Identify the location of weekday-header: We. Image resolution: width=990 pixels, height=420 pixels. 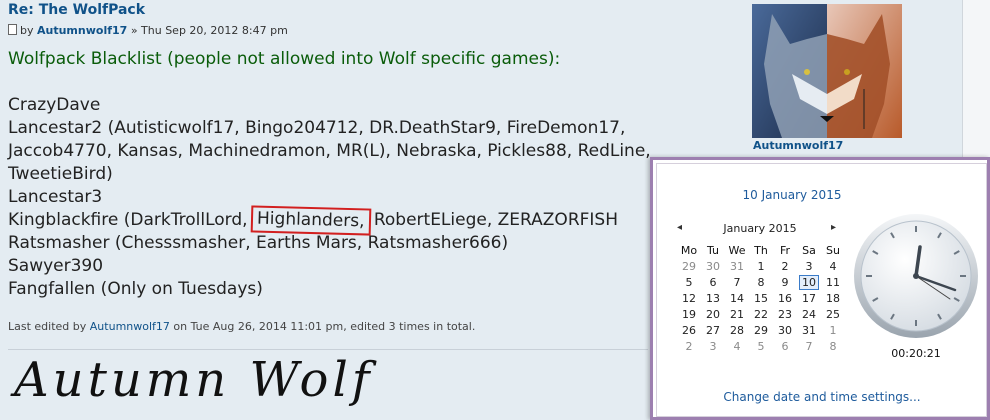
(737, 250).